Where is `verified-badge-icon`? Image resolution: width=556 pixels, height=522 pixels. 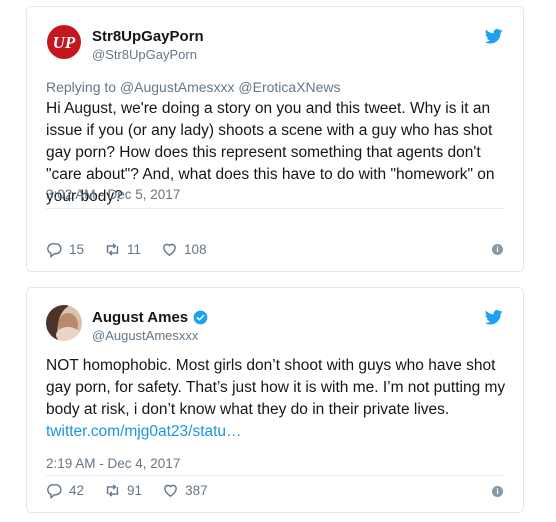 verified-badge-icon is located at coordinates (200, 317).